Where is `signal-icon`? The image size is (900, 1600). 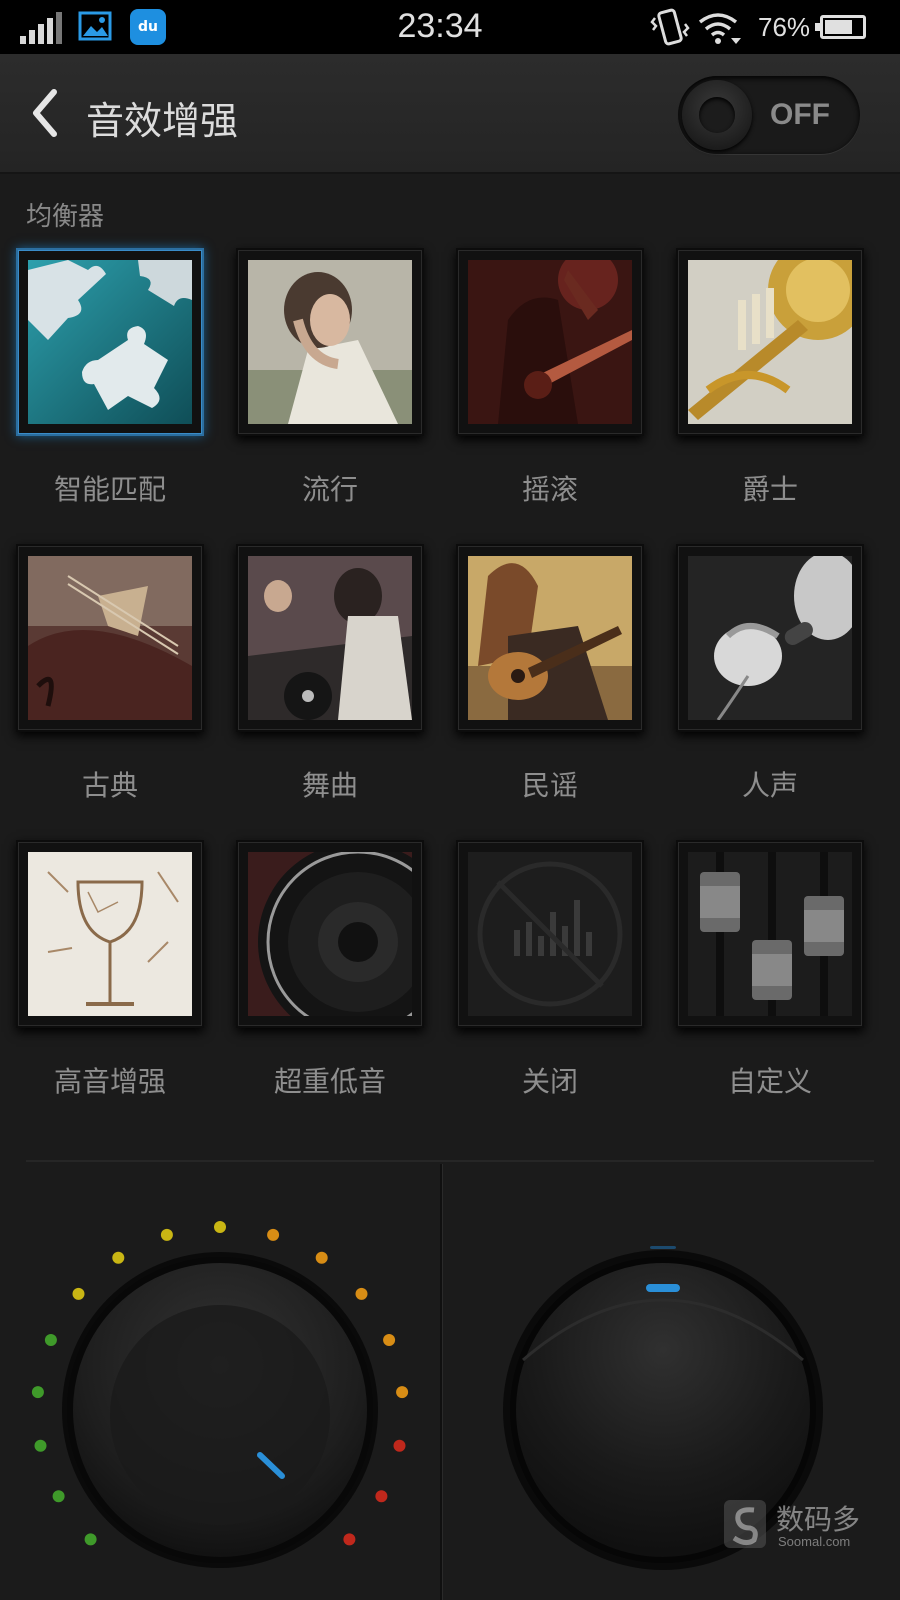
signal-icon is located at coordinates (41, 28).